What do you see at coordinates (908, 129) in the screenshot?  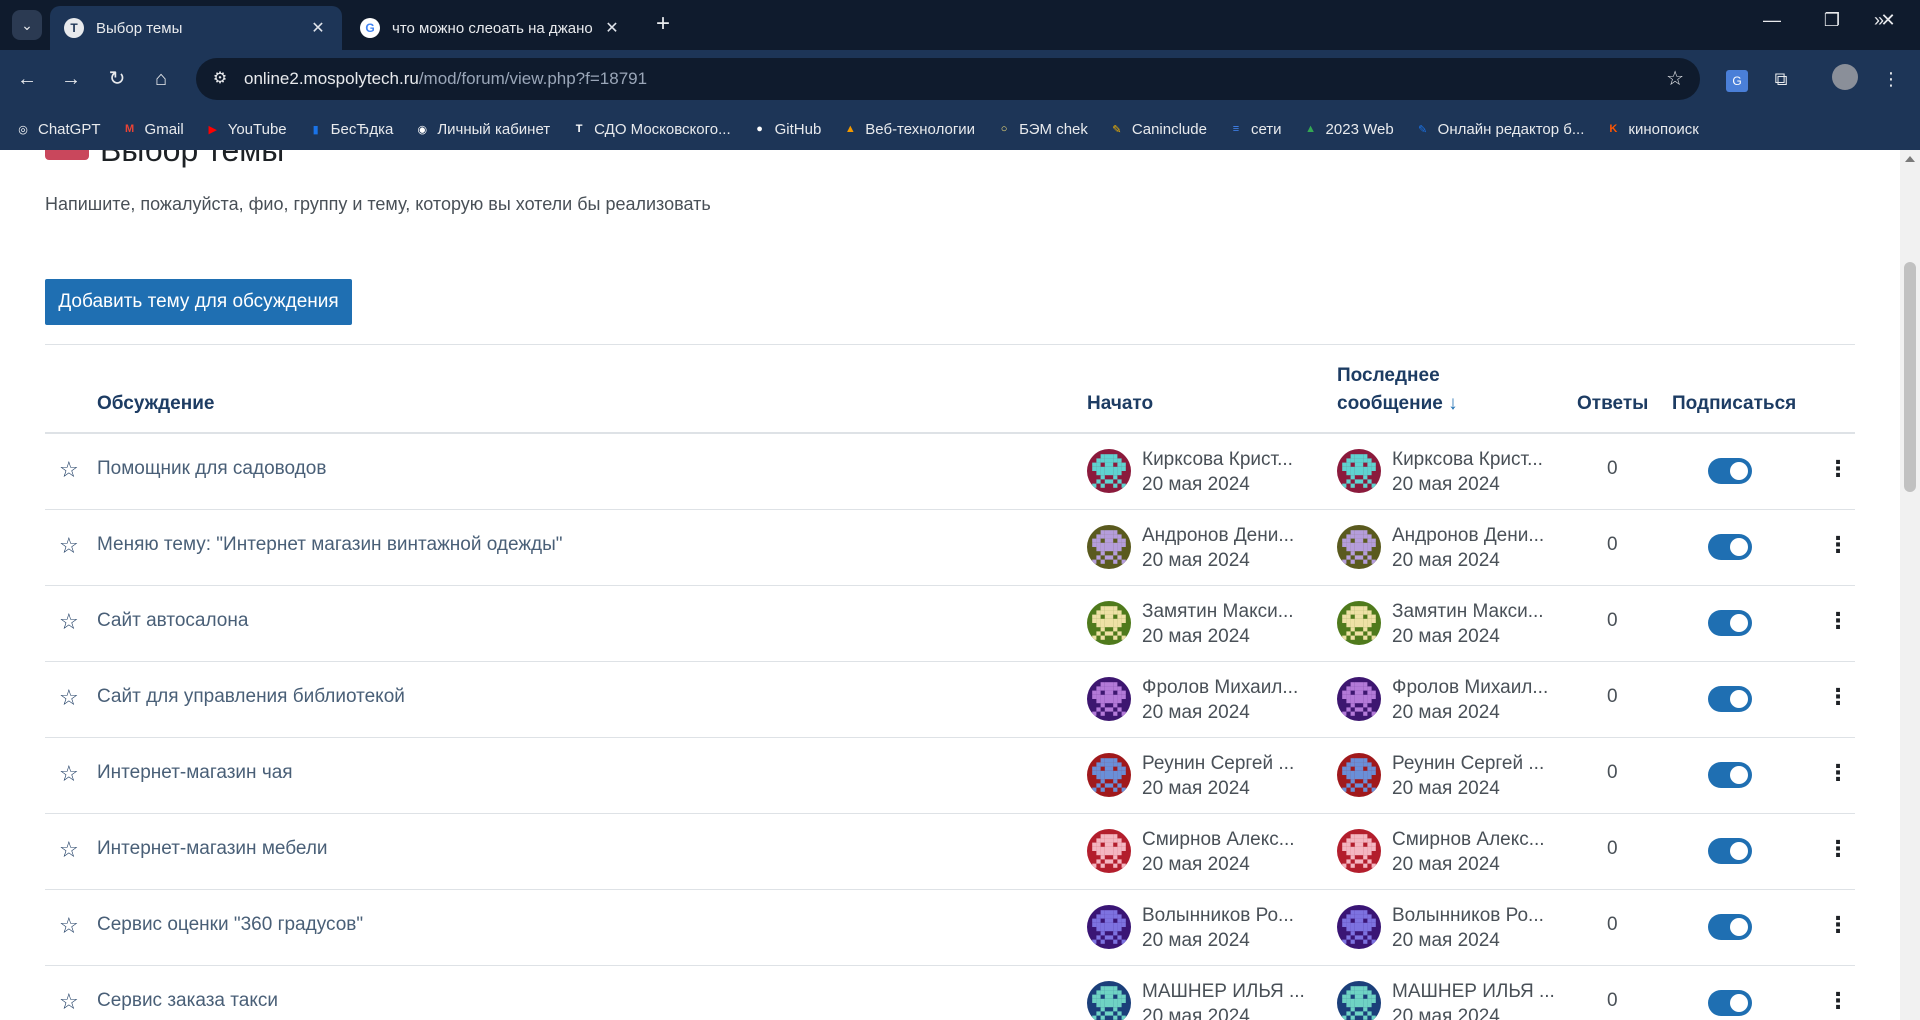 I see `bookmark-item: ▲ Веб-технологии` at bounding box center [908, 129].